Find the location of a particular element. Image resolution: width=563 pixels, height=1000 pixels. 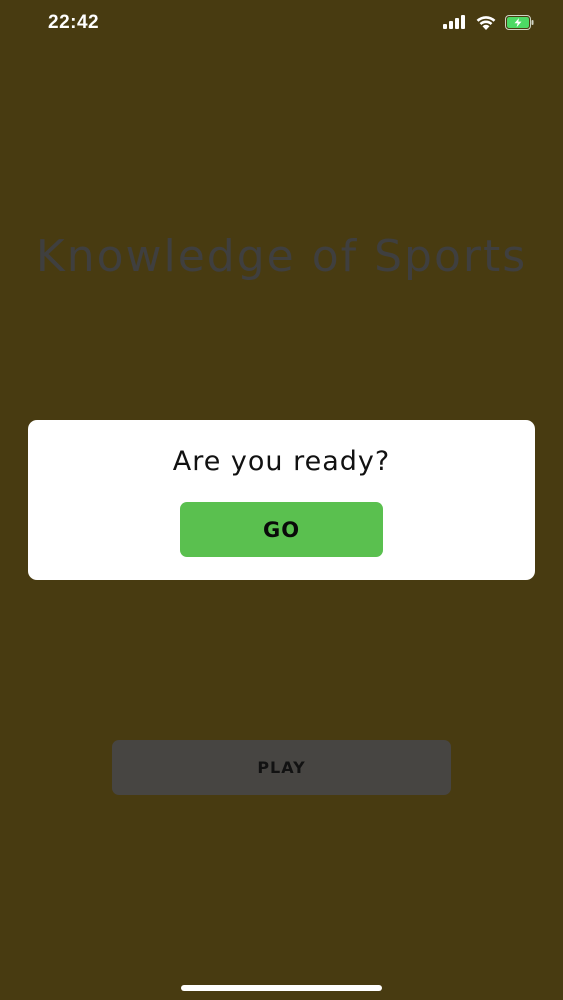

status-time: 22:42 is located at coordinates (74, 22).